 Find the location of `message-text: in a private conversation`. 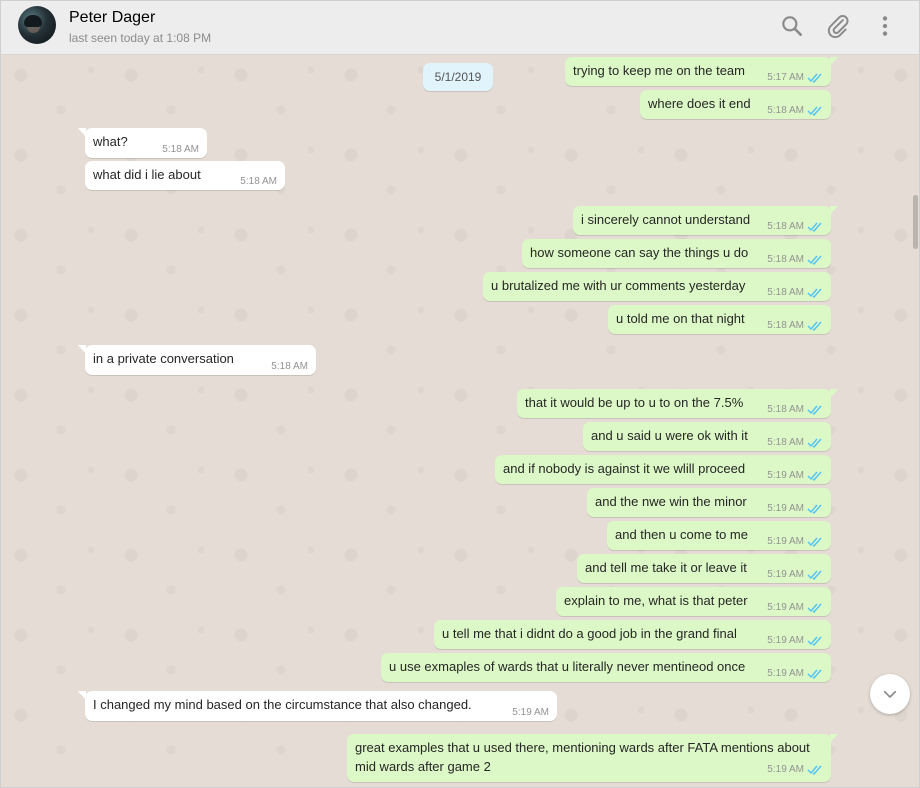

message-text: in a private conversation is located at coordinates (163, 358).